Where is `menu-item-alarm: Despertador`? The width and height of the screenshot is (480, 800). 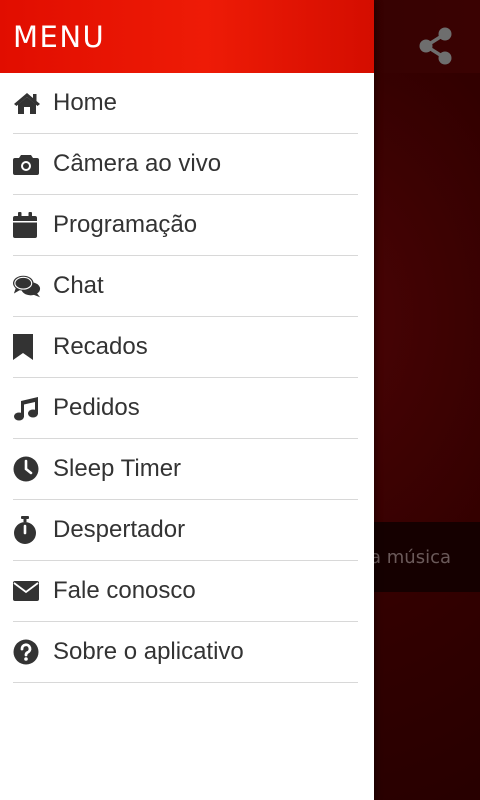 menu-item-alarm: Despertador is located at coordinates (185, 530).